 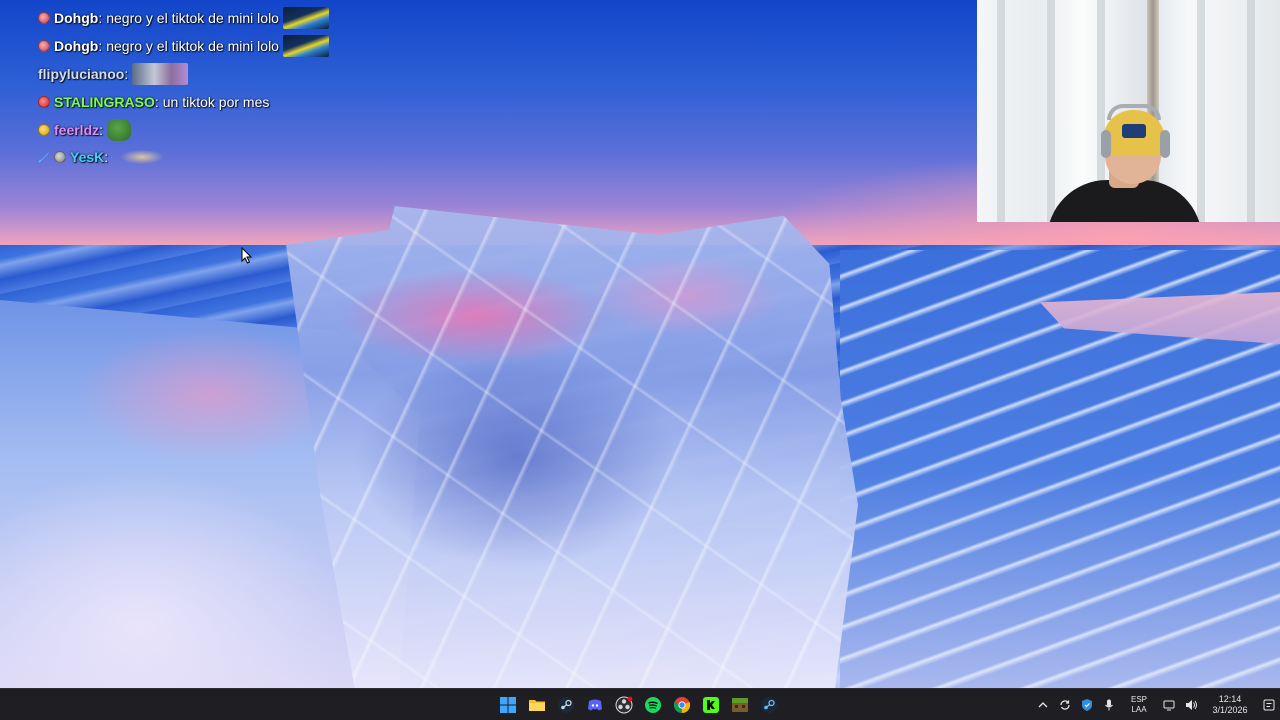 What do you see at coordinates (160, 74) in the screenshot?
I see `photo-emote` at bounding box center [160, 74].